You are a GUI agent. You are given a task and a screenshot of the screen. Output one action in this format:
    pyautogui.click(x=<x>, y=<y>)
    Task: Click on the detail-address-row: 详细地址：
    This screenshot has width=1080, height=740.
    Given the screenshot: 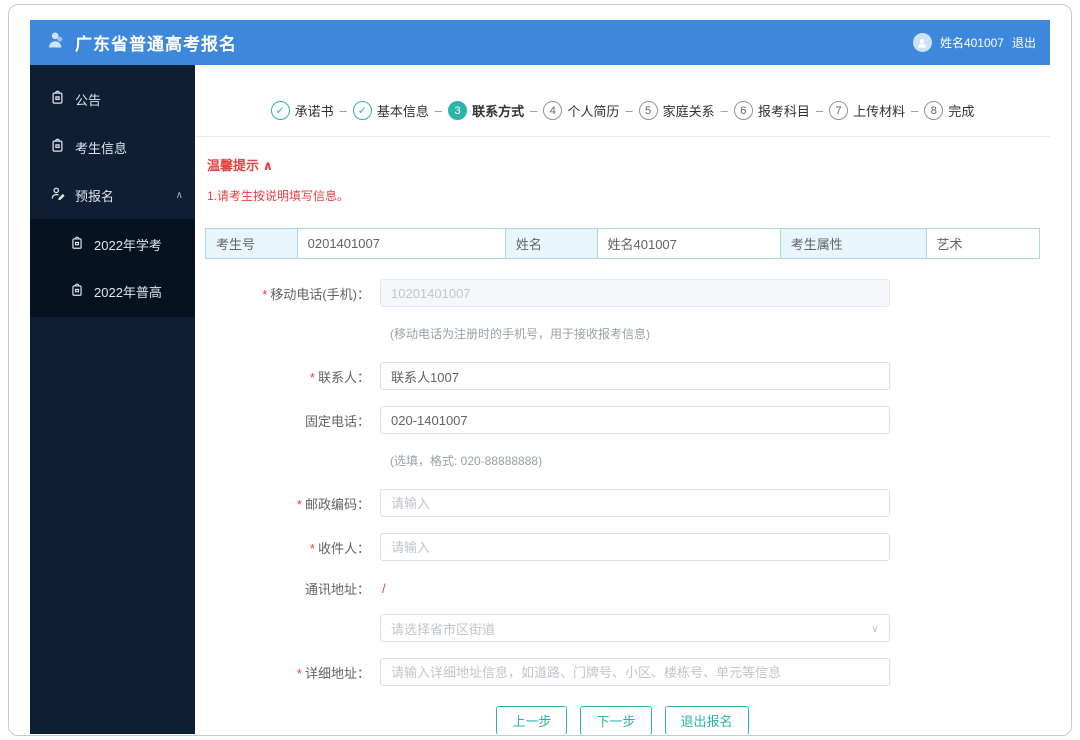 What is the action you would take?
    pyautogui.click(x=622, y=672)
    